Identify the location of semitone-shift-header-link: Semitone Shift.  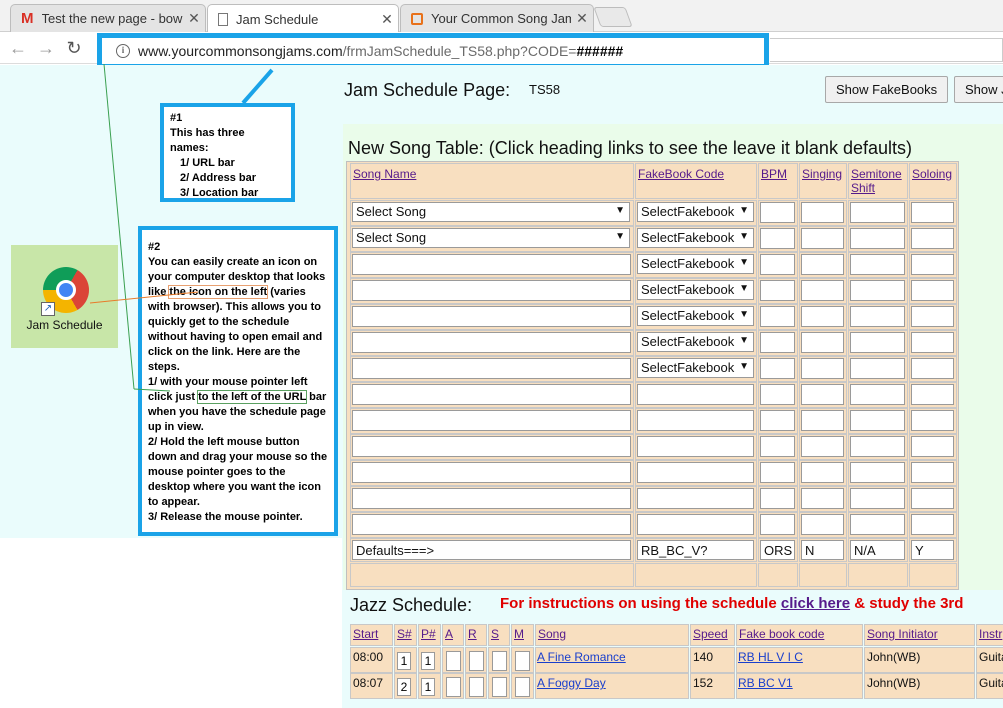
(878, 181).